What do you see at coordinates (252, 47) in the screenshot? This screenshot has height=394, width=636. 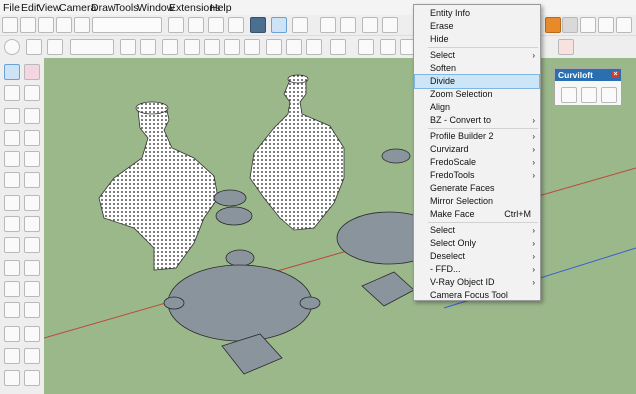 I see `shape-icon` at bounding box center [252, 47].